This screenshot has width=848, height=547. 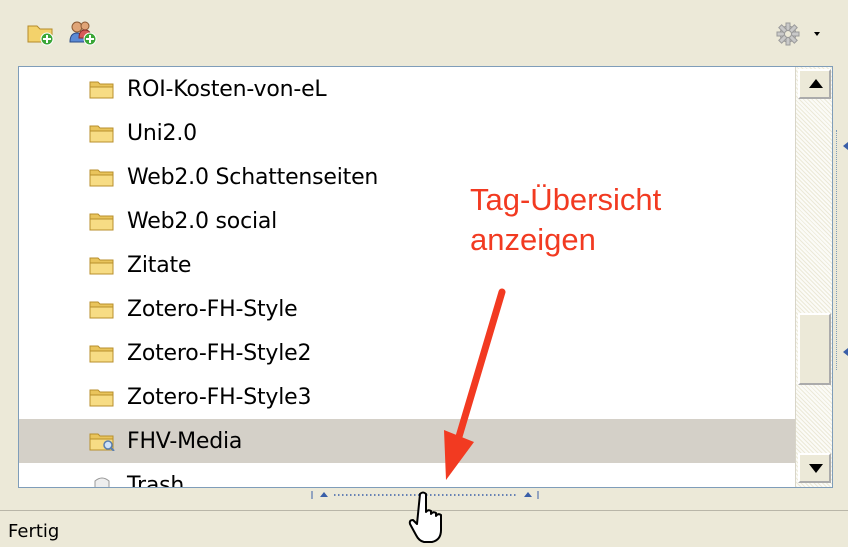 What do you see at coordinates (814, 349) in the screenshot?
I see `scrollbar-thumb` at bounding box center [814, 349].